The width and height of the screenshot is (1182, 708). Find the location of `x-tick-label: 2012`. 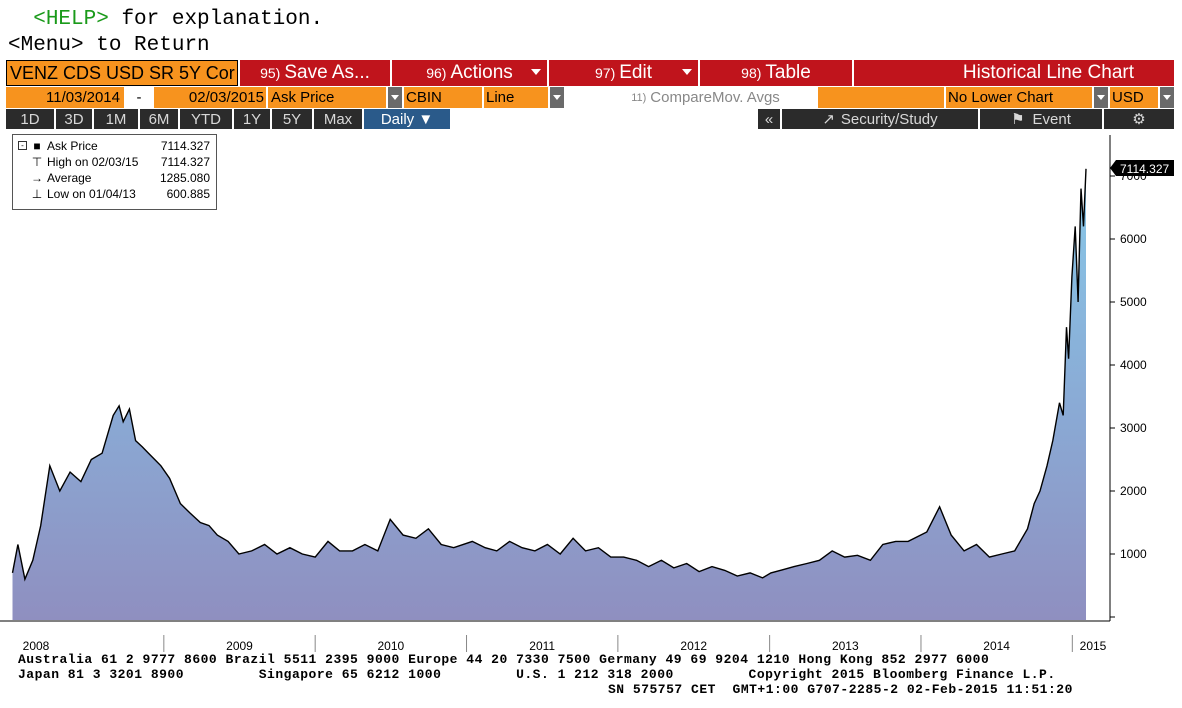

x-tick-label: 2012 is located at coordinates (693, 646).